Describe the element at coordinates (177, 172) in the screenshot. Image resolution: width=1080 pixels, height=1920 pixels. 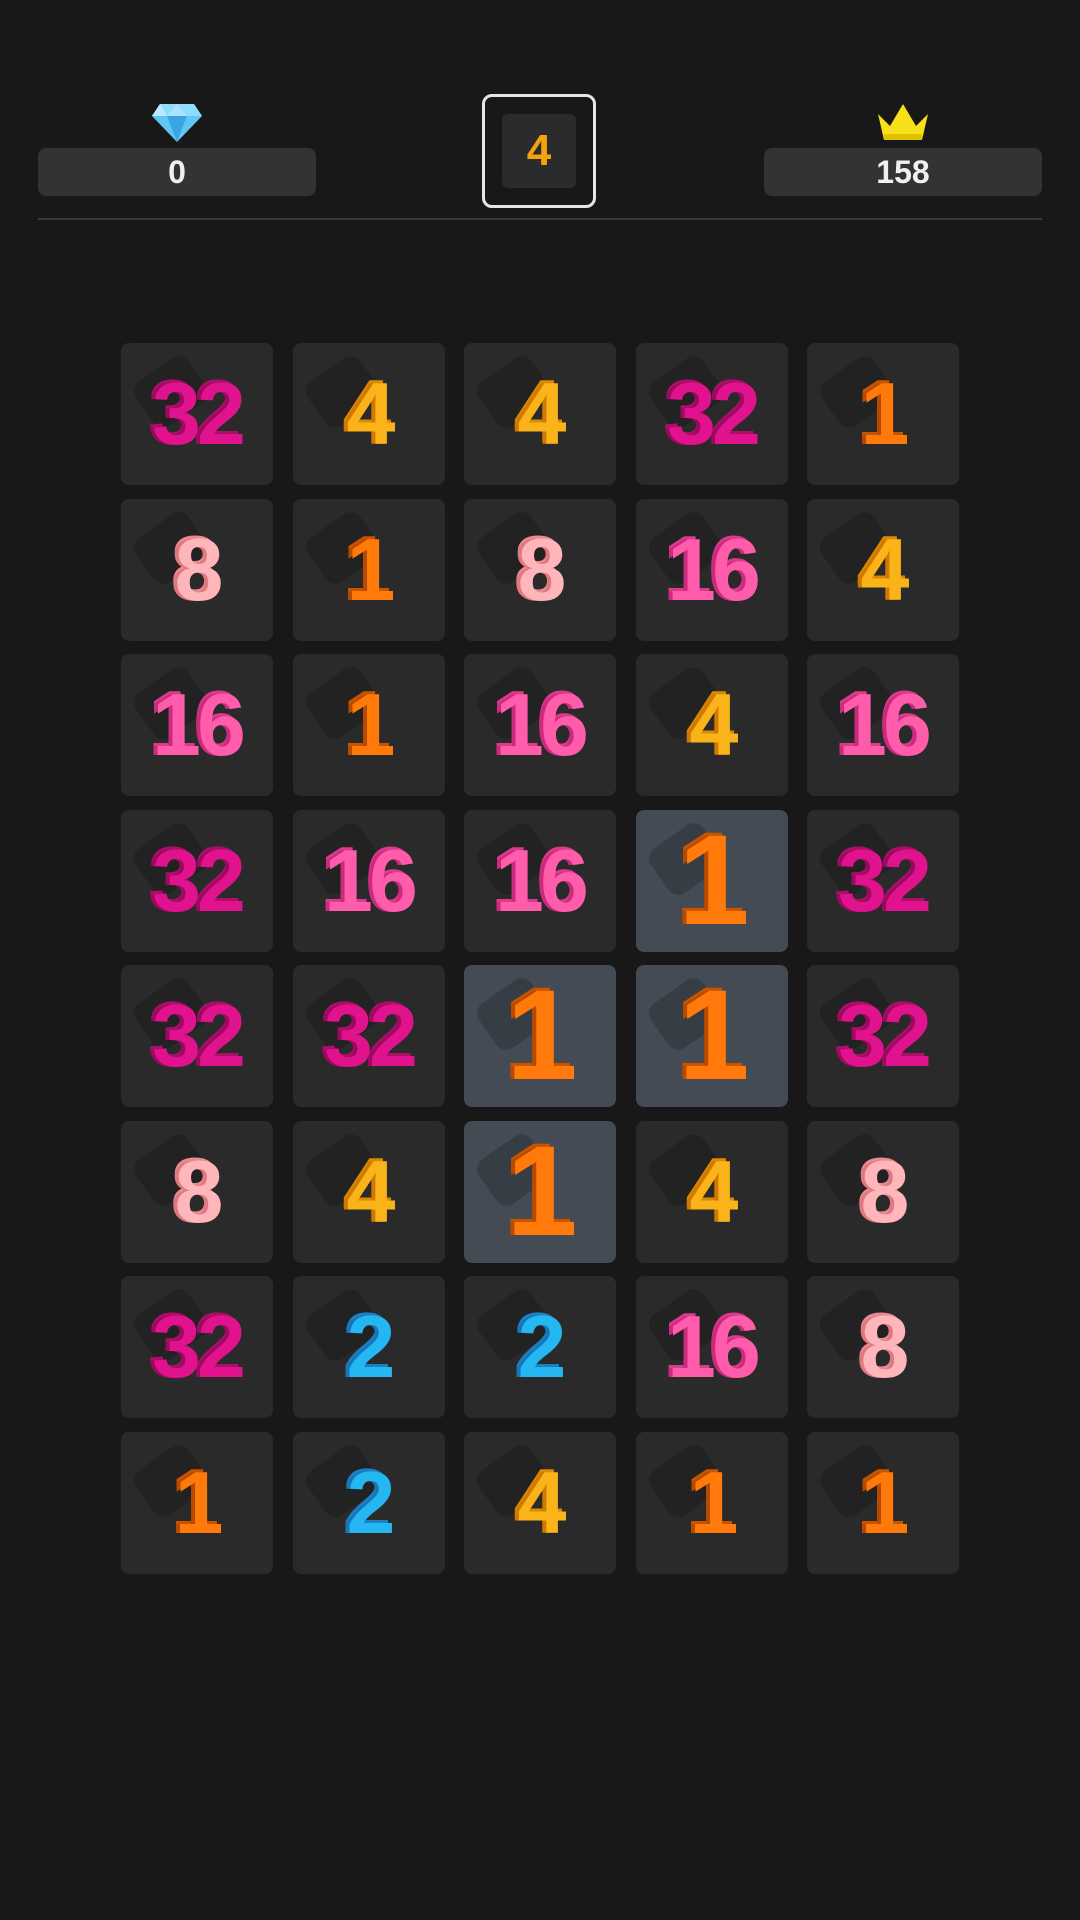
I see `gems-value: 0` at that location.